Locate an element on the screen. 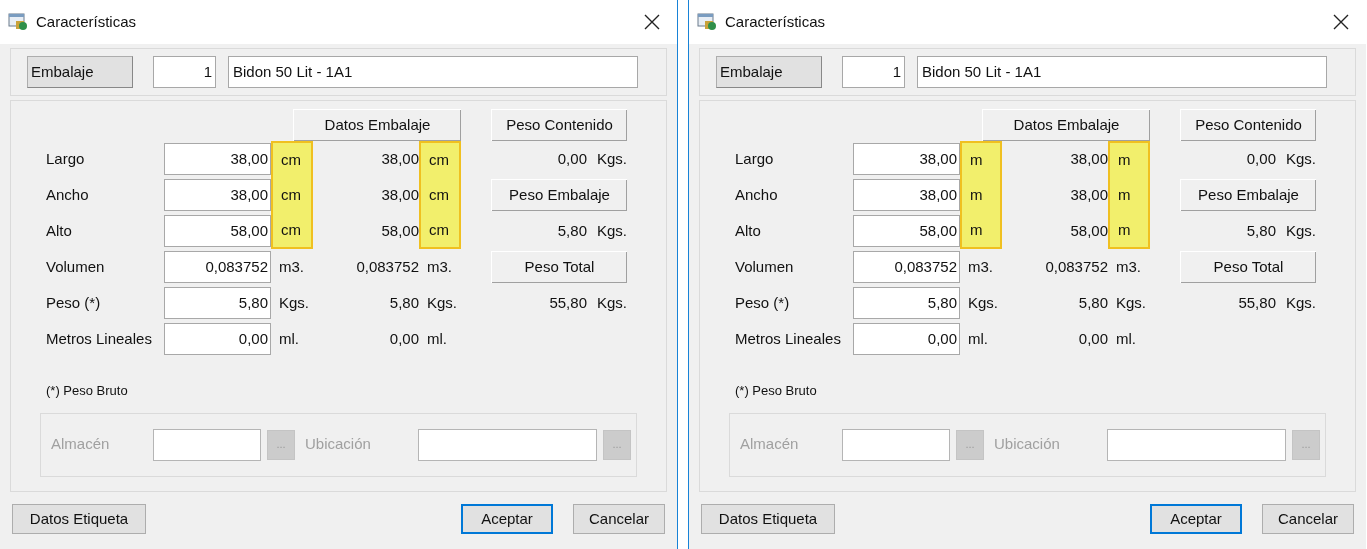  field-label: Ancho is located at coordinates (68, 194).